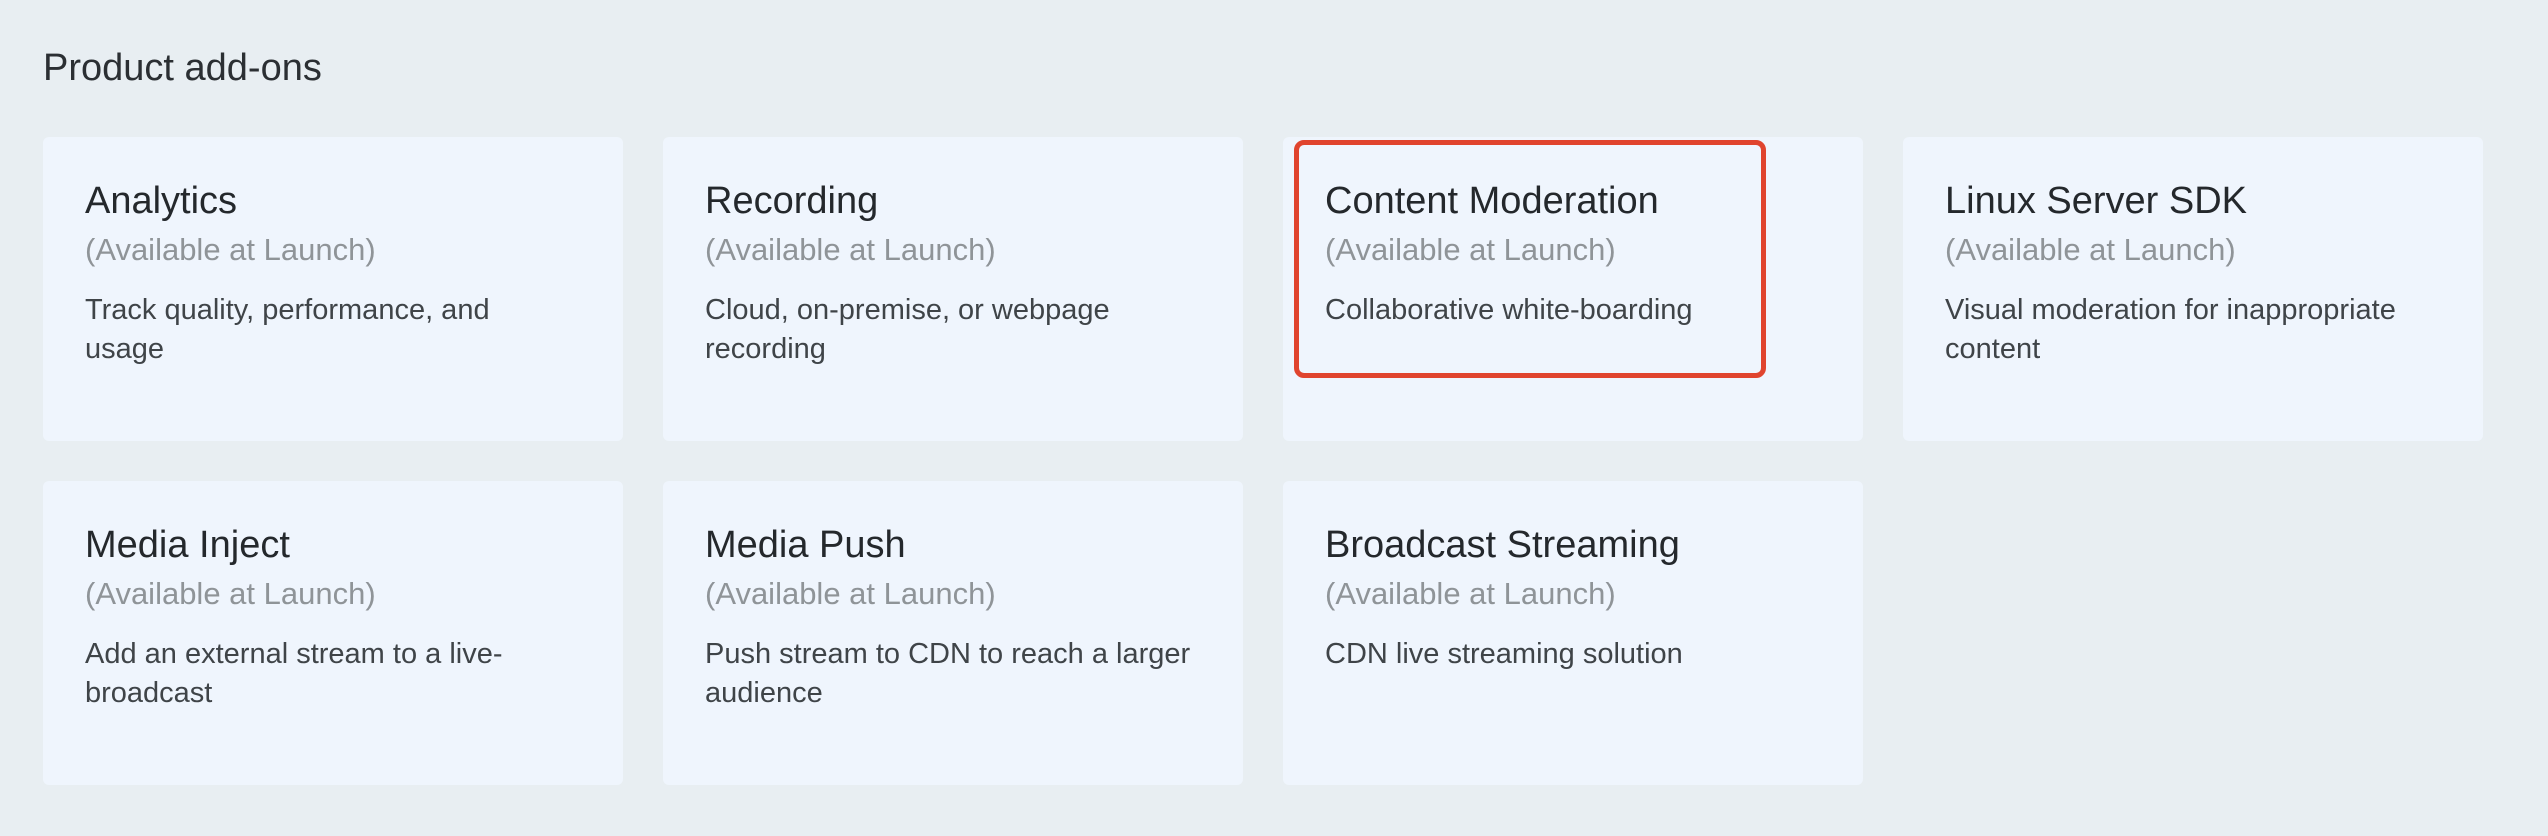 This screenshot has height=836, width=2548. I want to click on addon-description: Collaborative white-boarding, so click(1509, 310).